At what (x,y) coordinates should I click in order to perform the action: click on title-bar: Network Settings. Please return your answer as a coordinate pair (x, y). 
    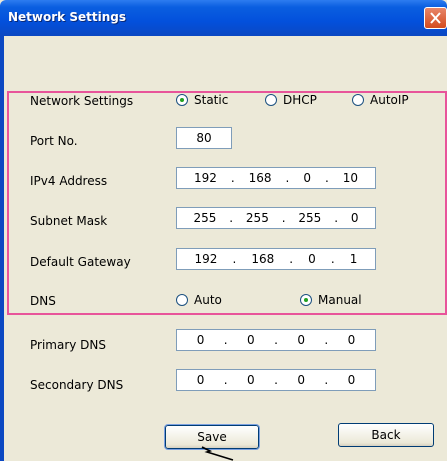
    Looking at the image, I should click on (223, 18).